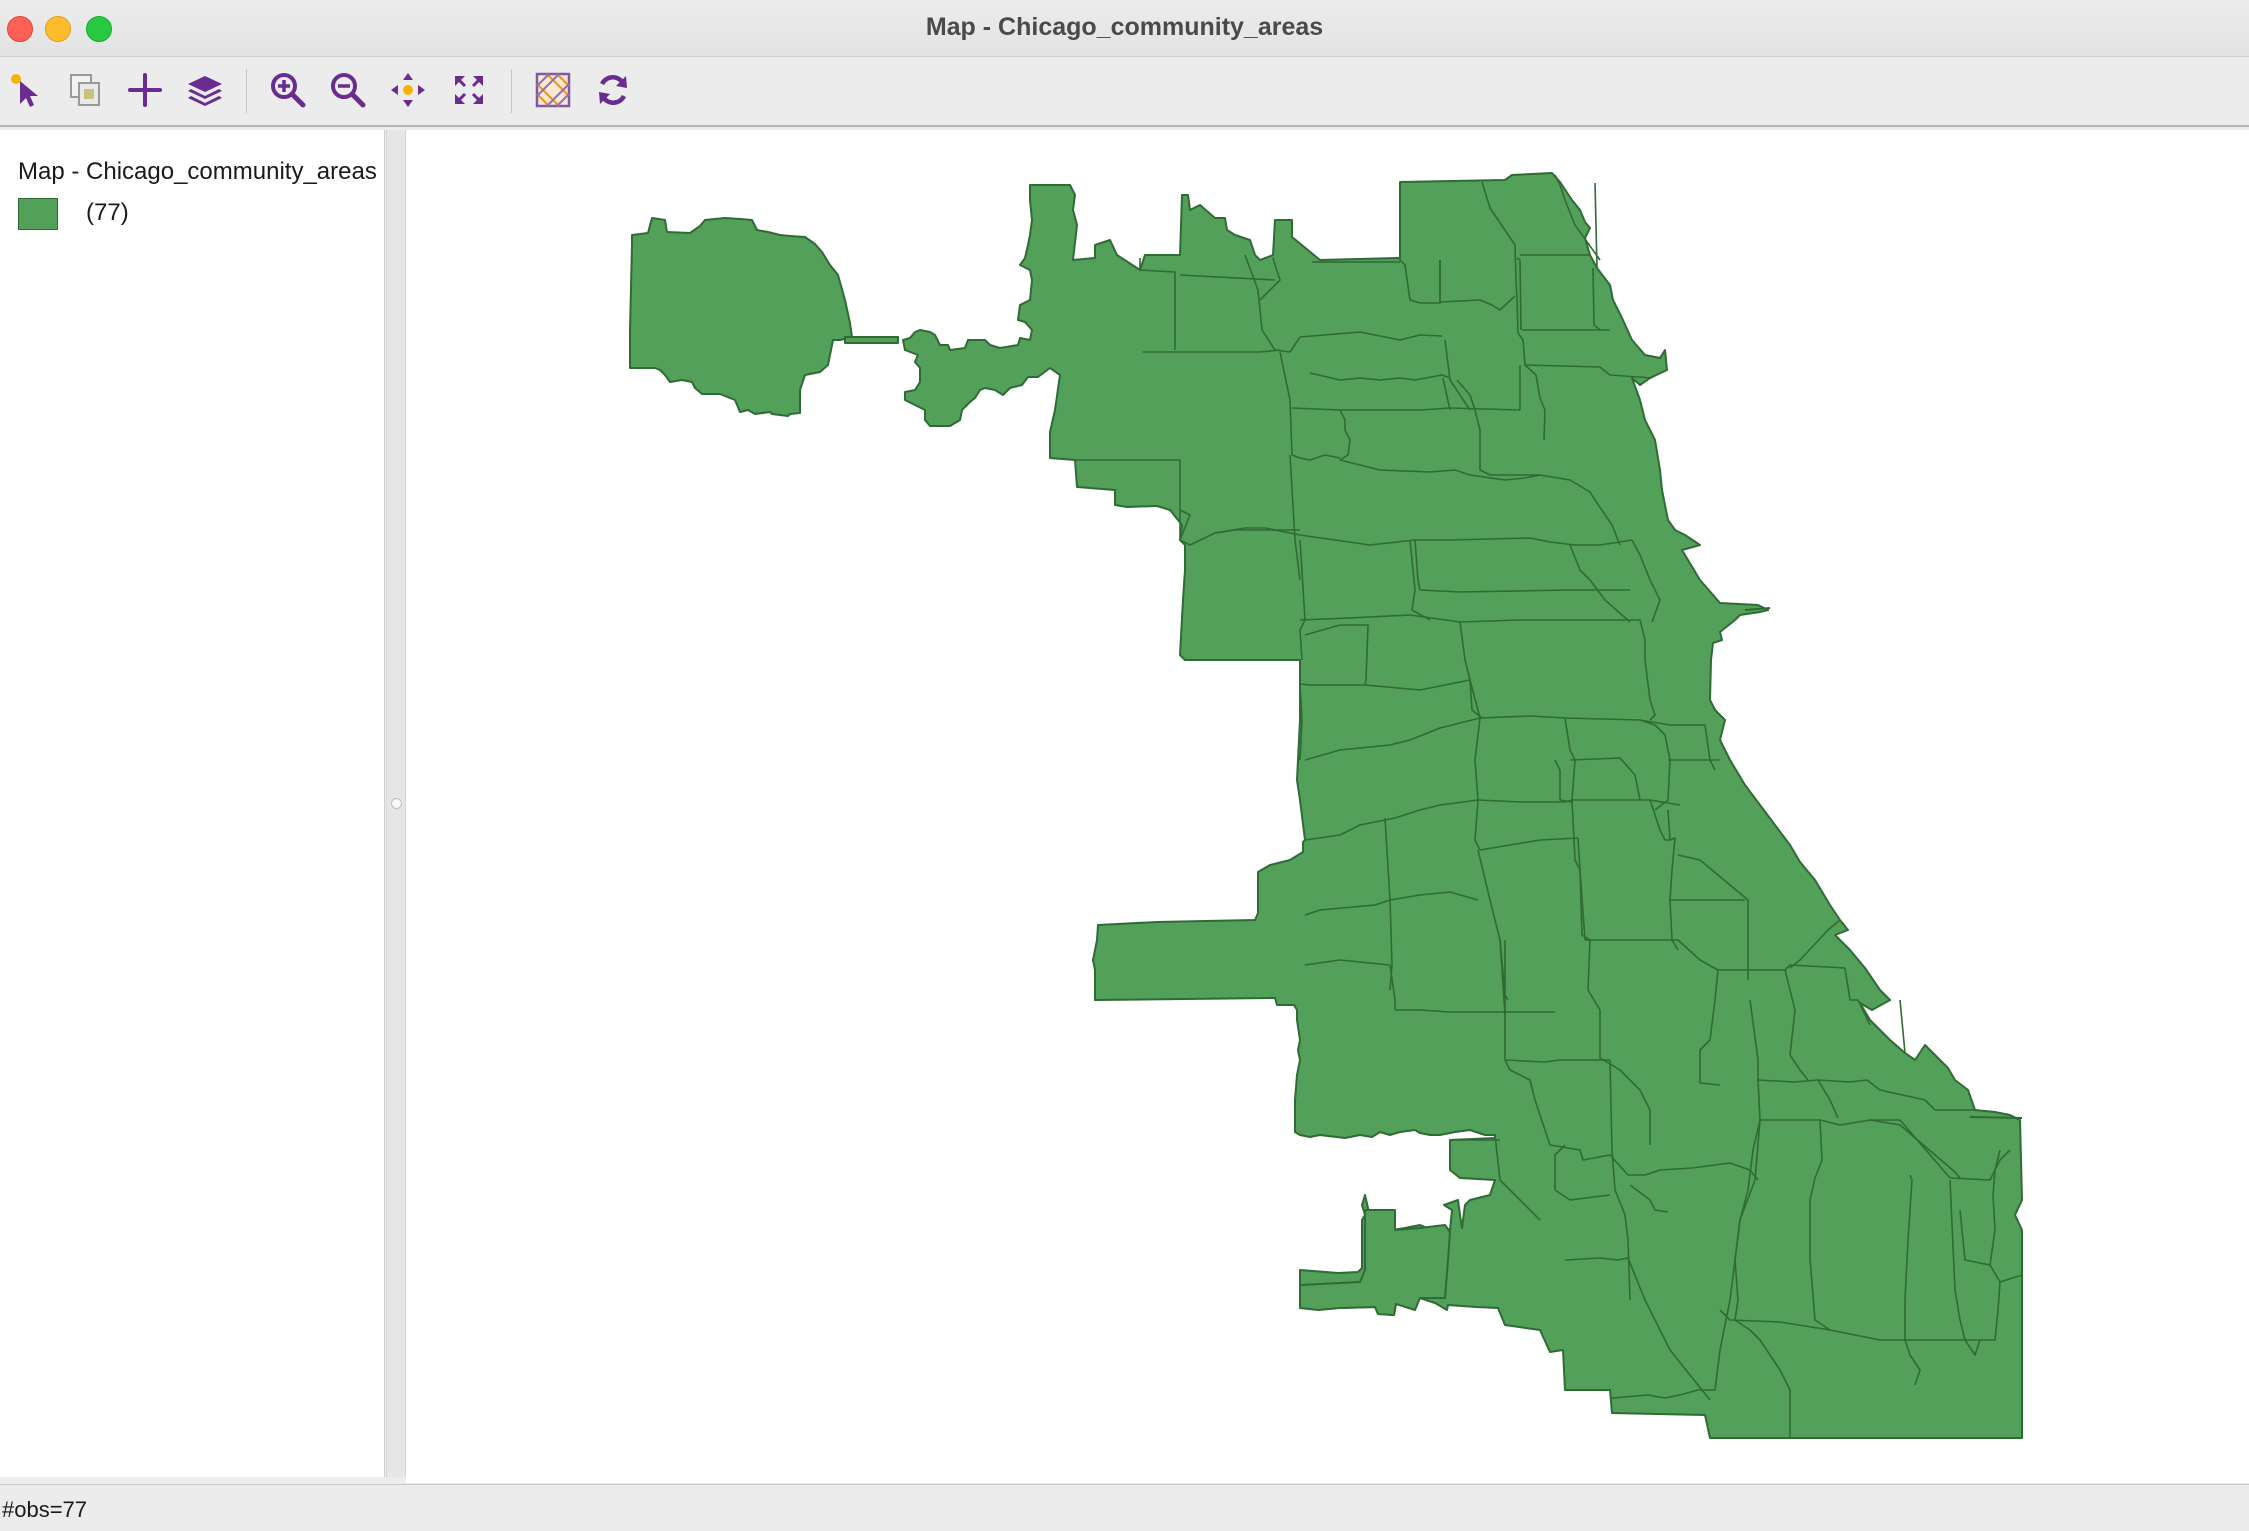 The image size is (2249, 1531). I want to click on title-bar: Map - Chicago_community_areas, so click(1124, 28).